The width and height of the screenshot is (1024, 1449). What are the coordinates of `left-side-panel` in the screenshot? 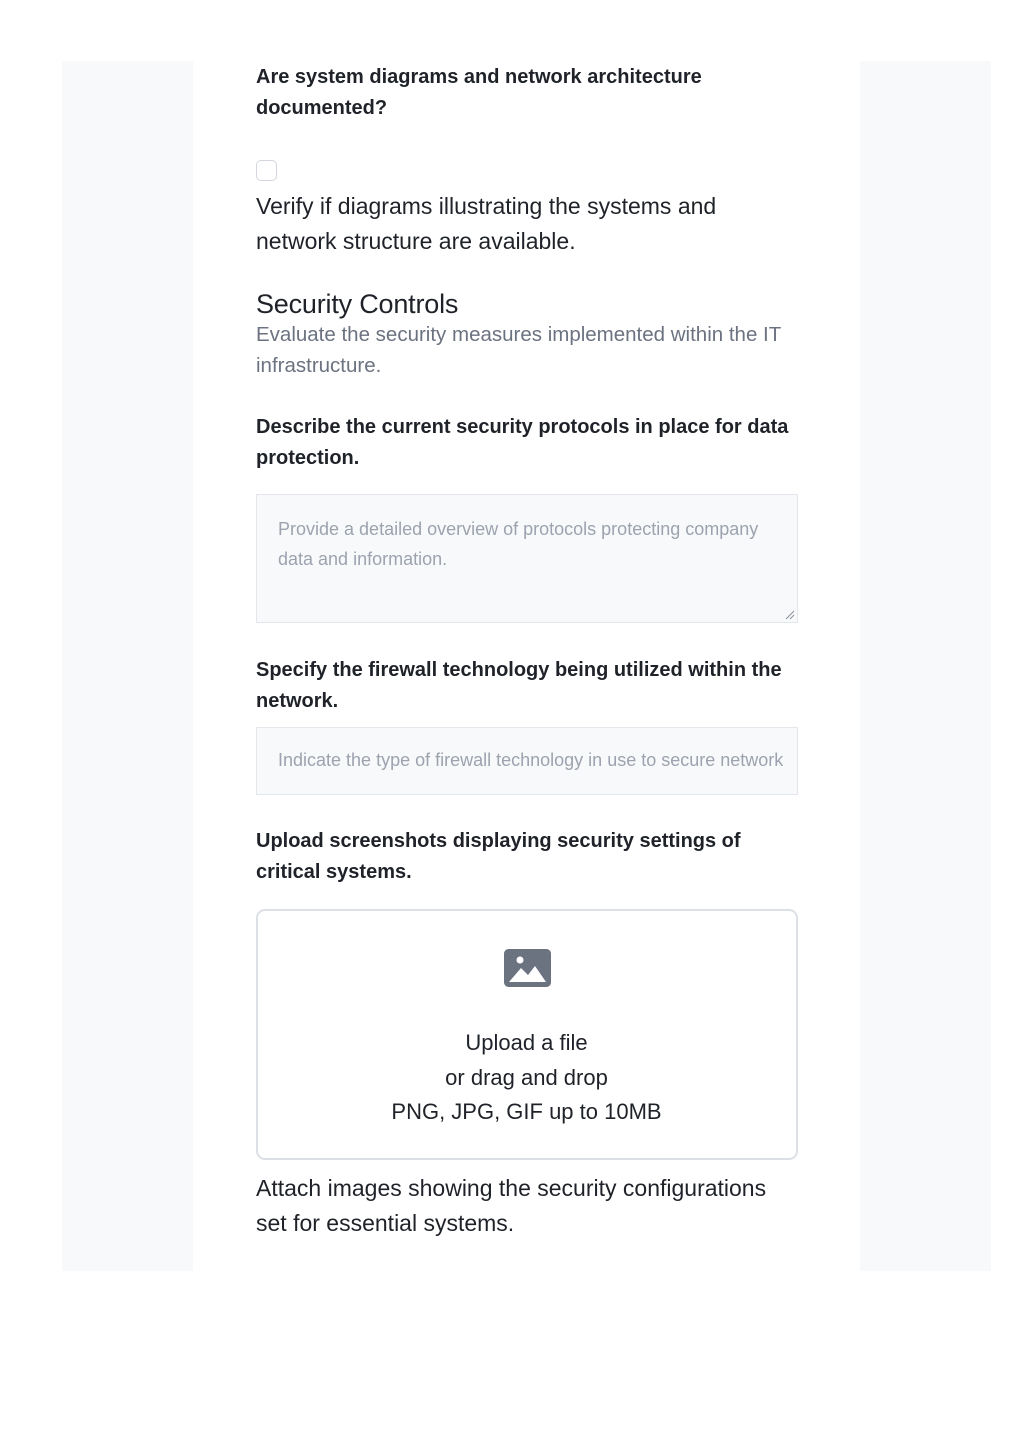 It's located at (127, 666).